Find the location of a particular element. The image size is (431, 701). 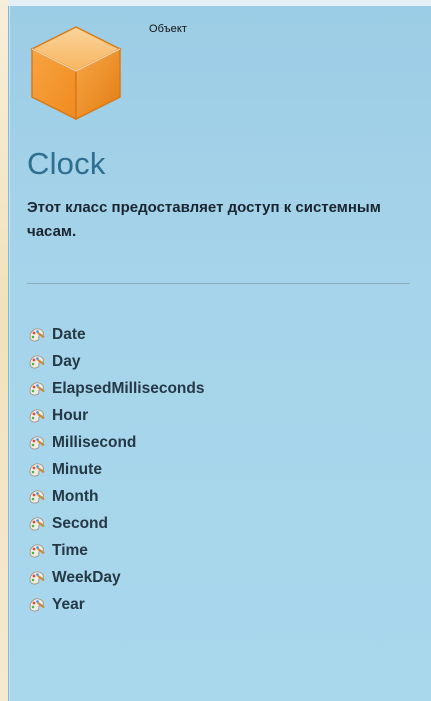

member-label: Day is located at coordinates (66, 361).